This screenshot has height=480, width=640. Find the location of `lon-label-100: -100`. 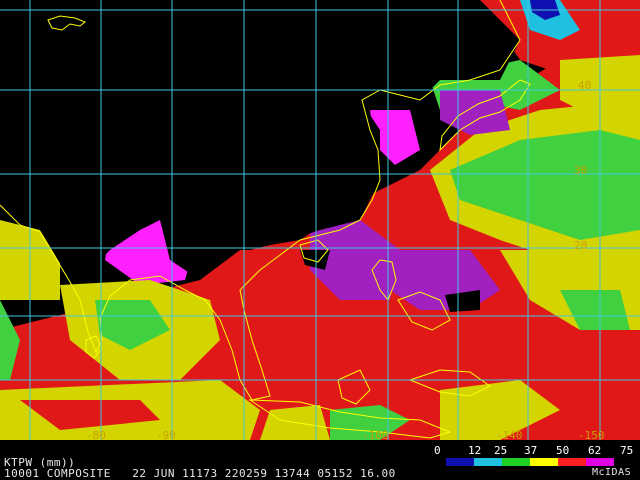

lon-label-100: -100 is located at coordinates (375, 435).